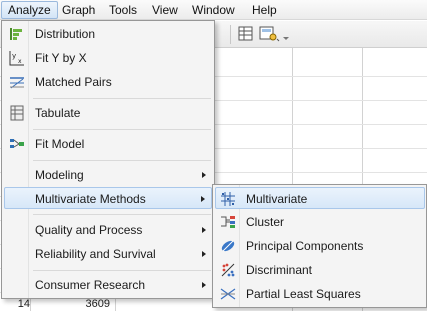 Image resolution: width=427 pixels, height=311 pixels. What do you see at coordinates (90, 199) in the screenshot?
I see `menu-item-label: Multivariate Methods` at bounding box center [90, 199].